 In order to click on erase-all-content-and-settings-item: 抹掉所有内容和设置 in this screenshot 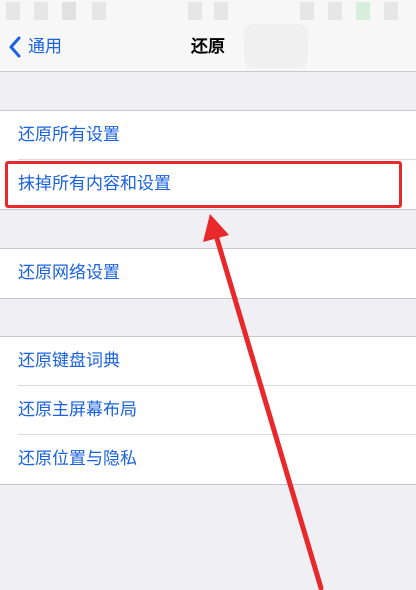, I will do `click(208, 184)`.